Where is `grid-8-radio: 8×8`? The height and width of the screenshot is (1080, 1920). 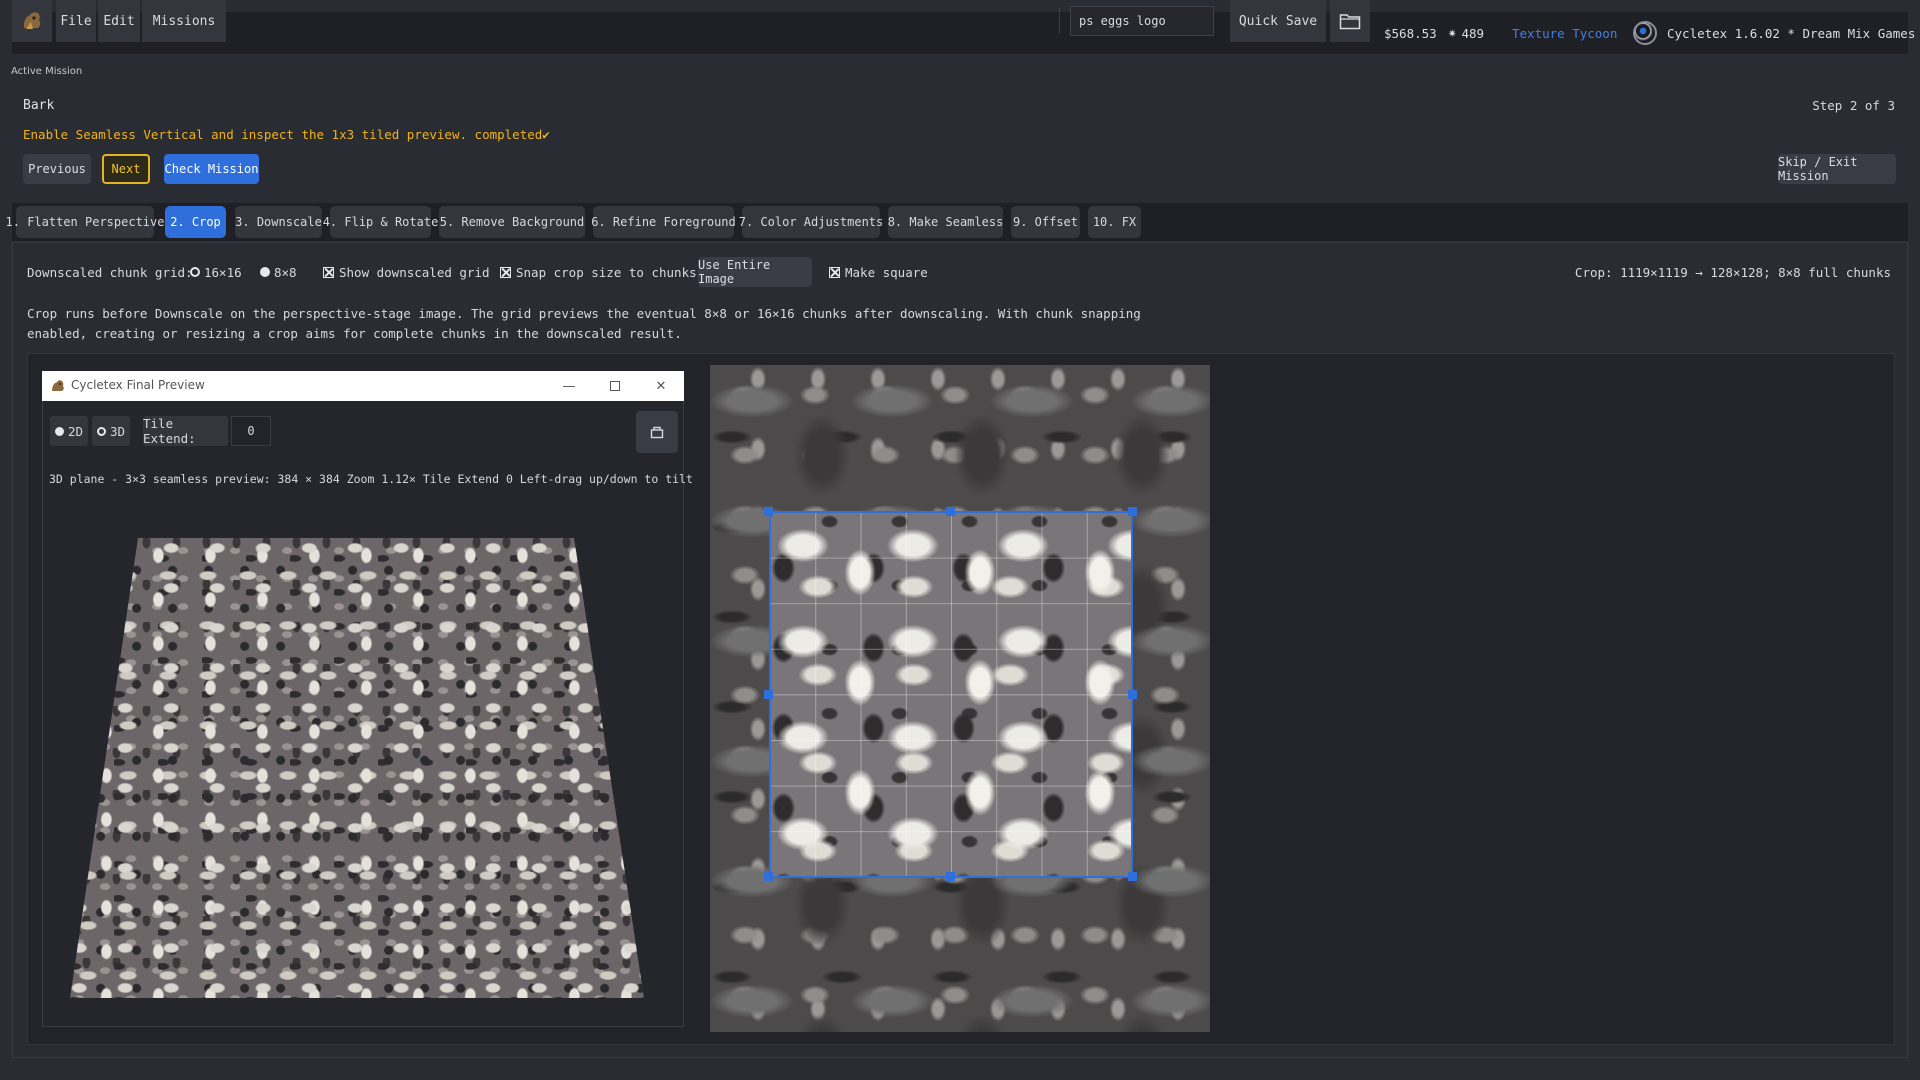 grid-8-radio: 8×8 is located at coordinates (278, 272).